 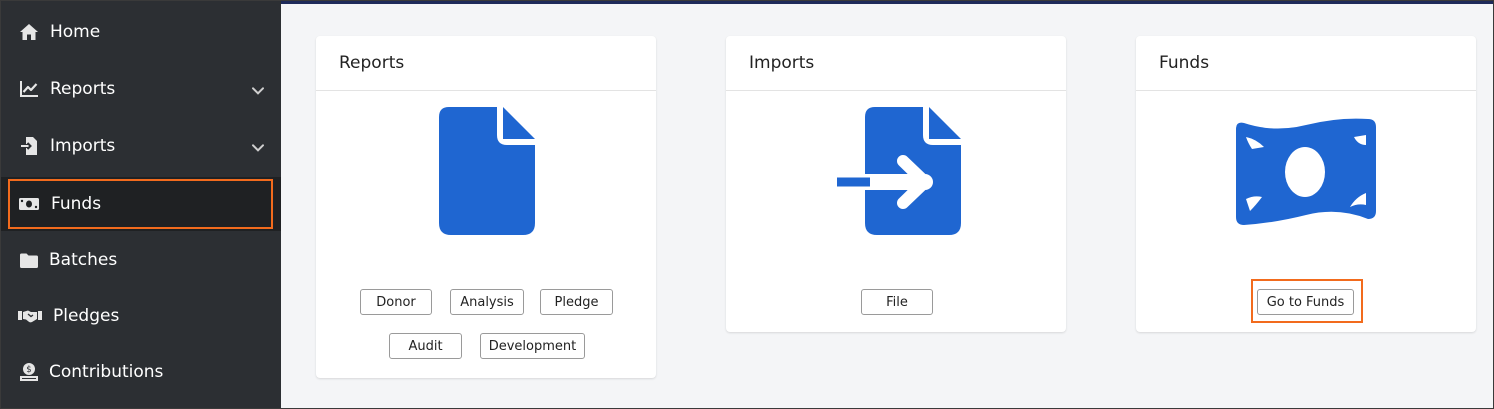 I want to click on donor-report-button: Donor, so click(x=396, y=302).